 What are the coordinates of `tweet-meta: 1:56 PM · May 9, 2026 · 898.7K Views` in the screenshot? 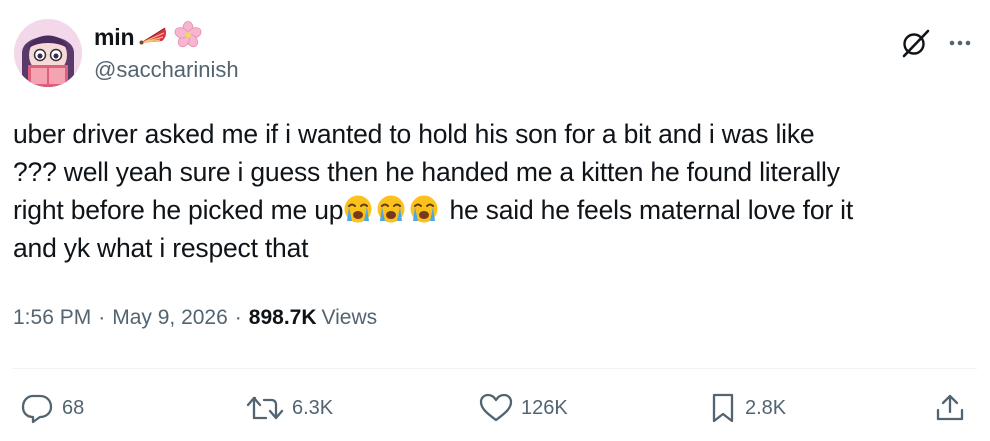 It's located at (195, 318).